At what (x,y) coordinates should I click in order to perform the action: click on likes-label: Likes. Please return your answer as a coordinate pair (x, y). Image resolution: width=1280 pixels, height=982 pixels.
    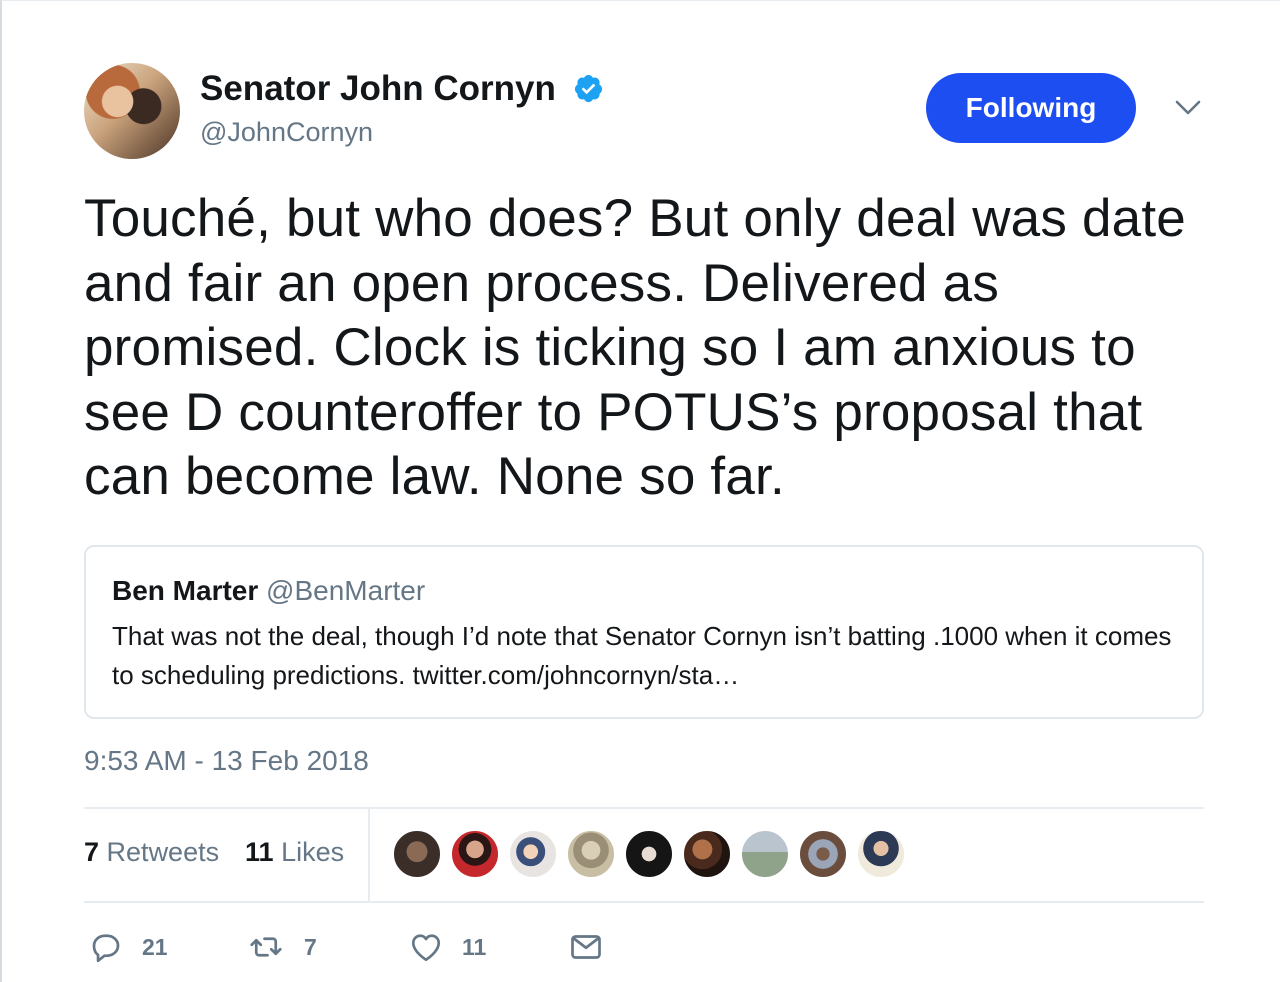
    Looking at the image, I should click on (313, 852).